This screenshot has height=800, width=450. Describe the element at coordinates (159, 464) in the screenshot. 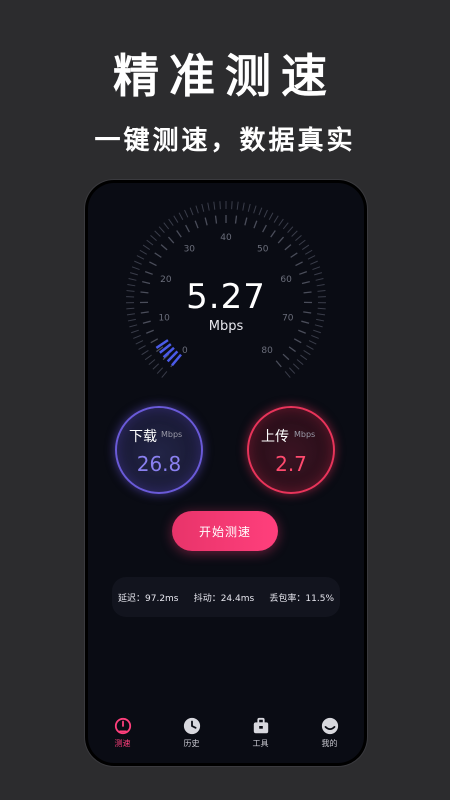

I see `download-value: 26.8` at that location.